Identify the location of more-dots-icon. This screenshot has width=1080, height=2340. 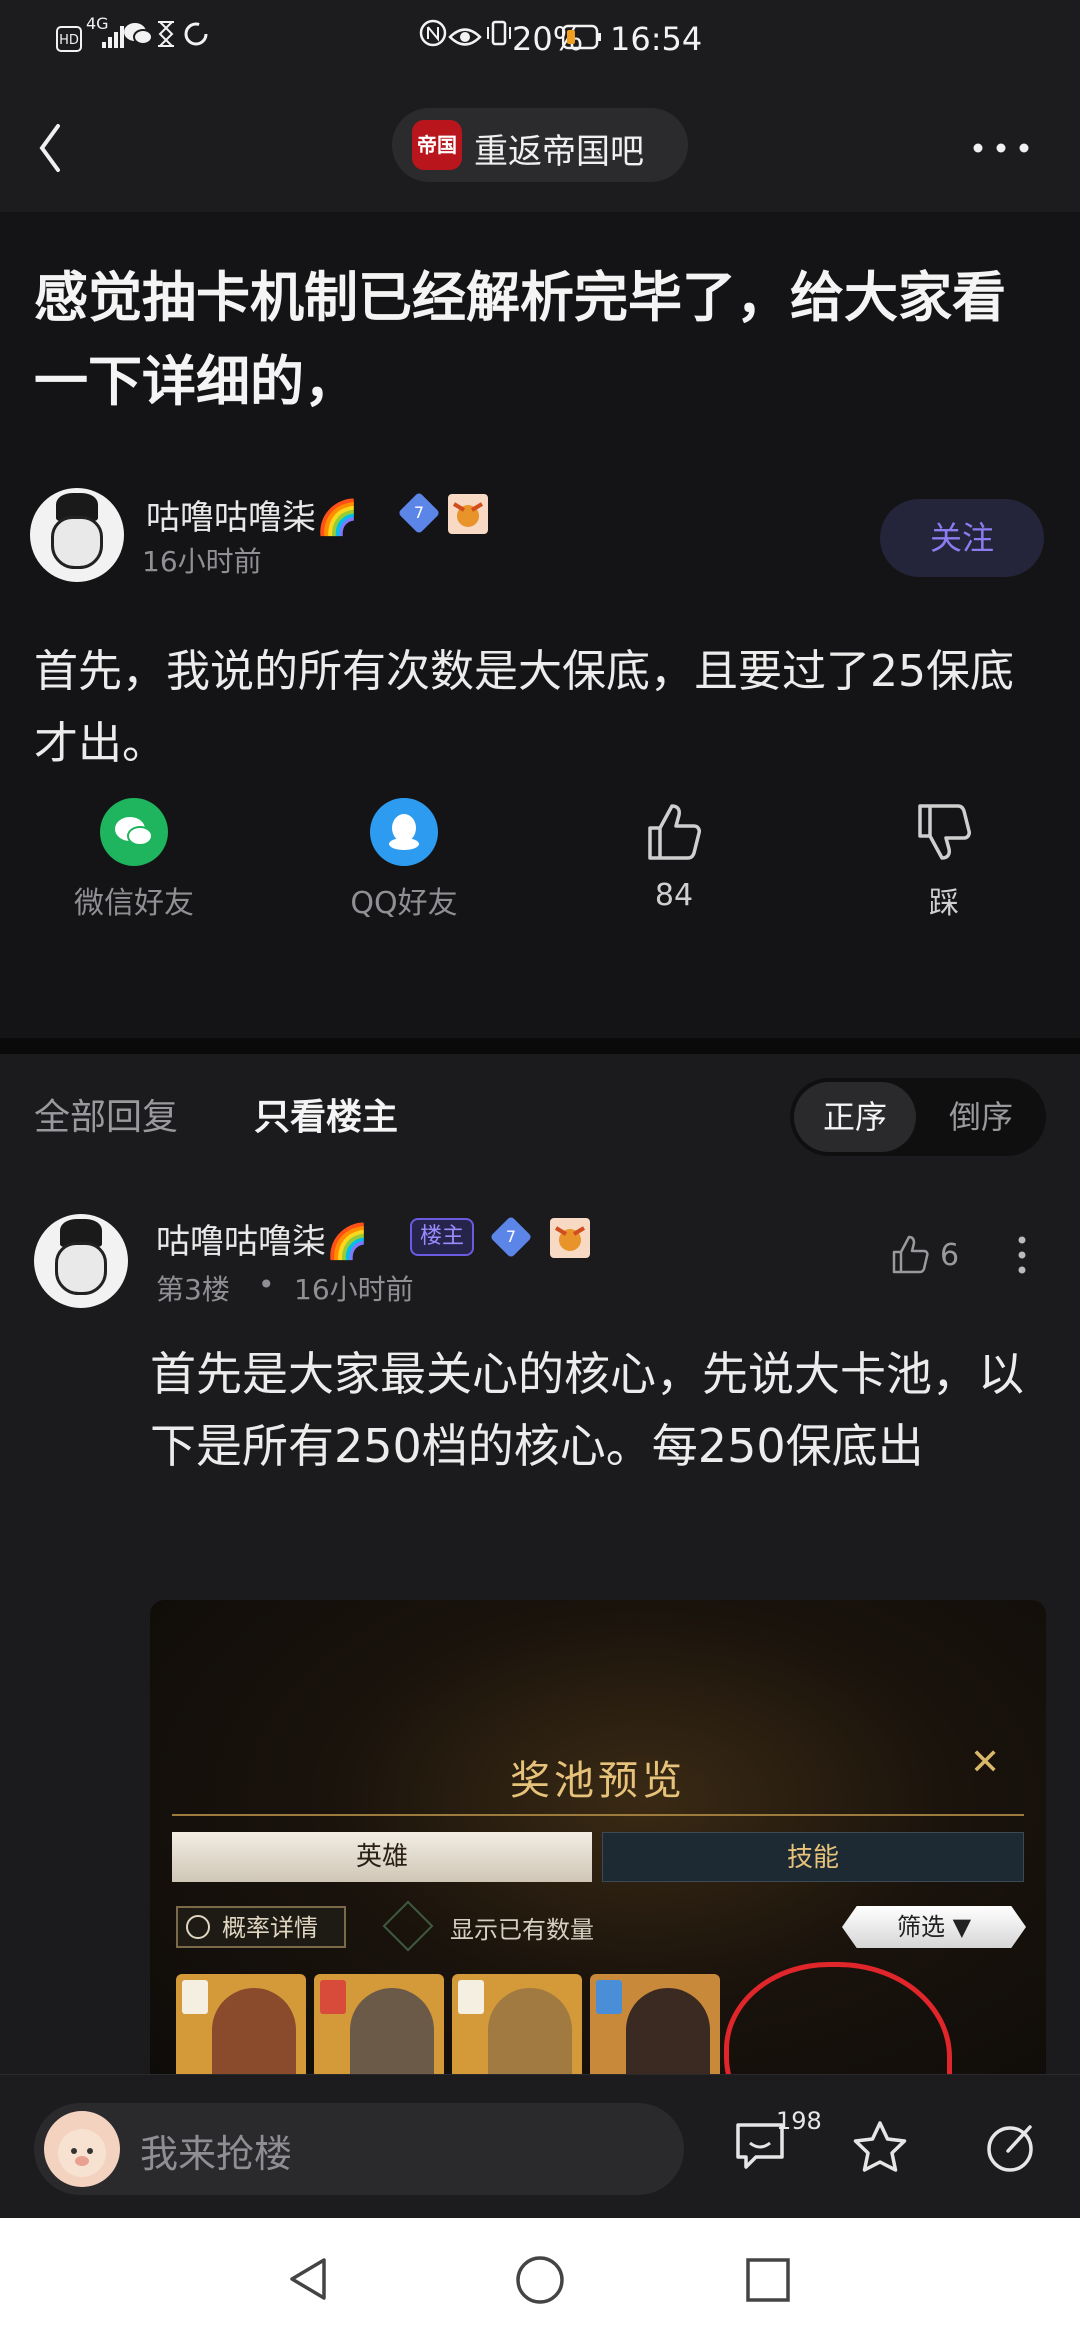
(1001, 148).